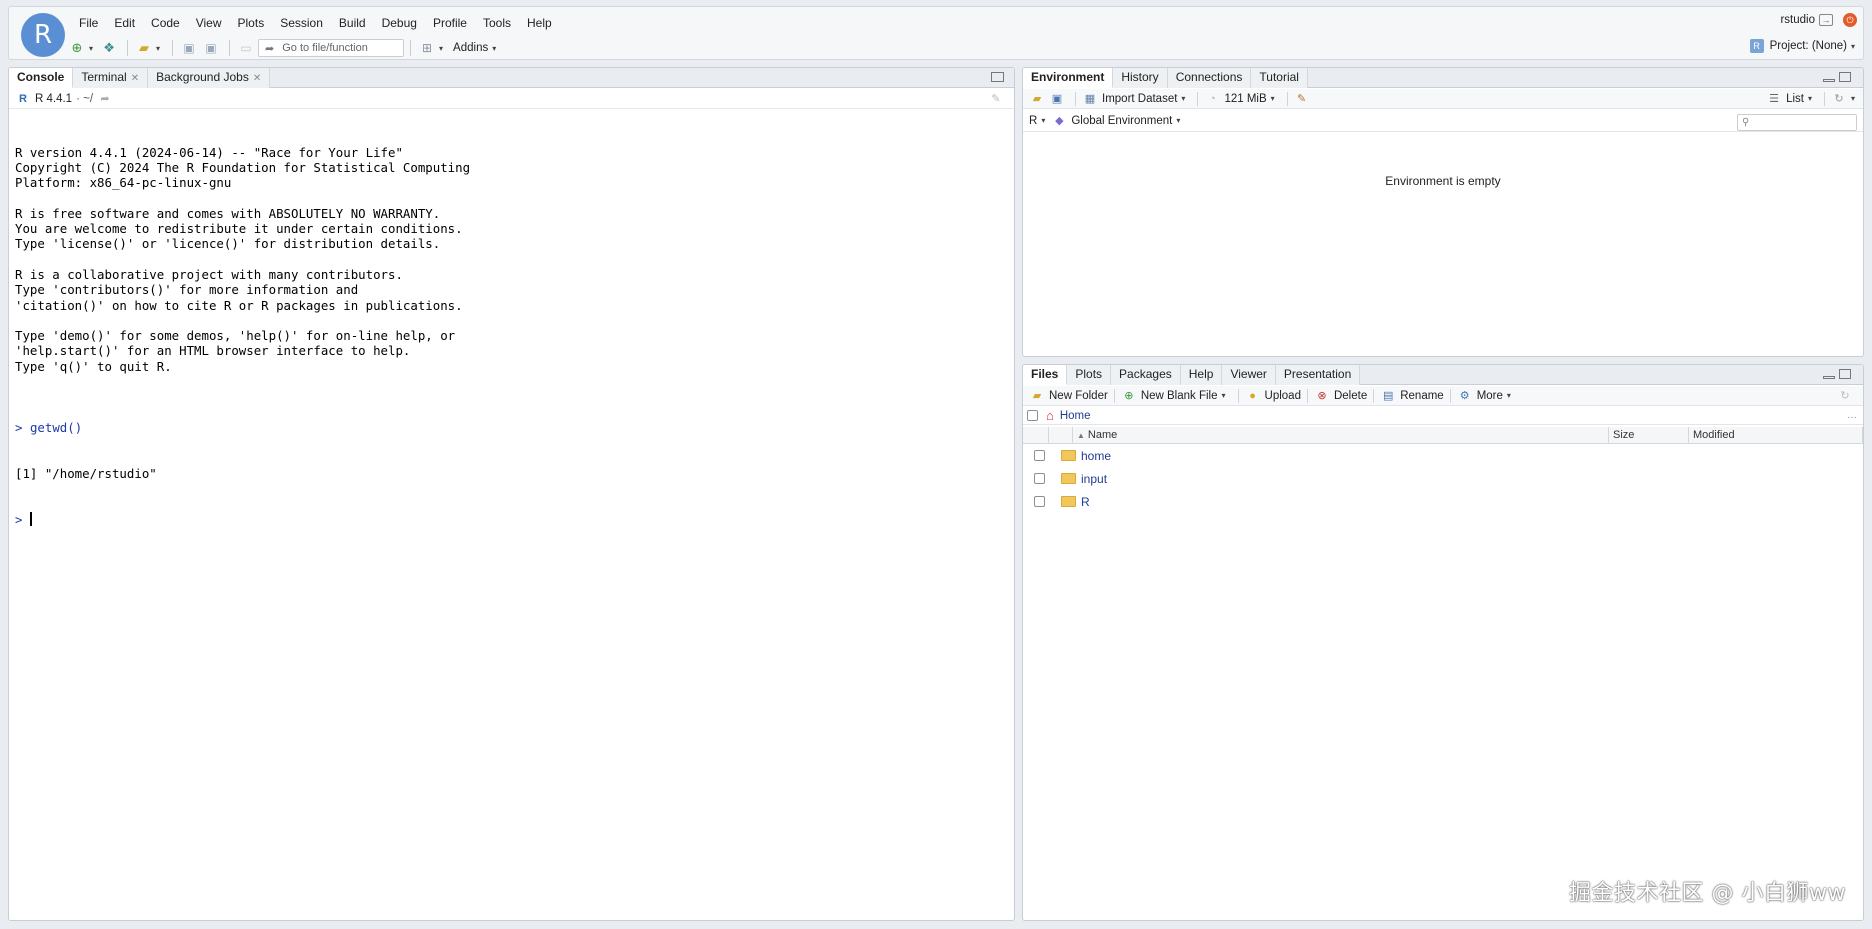  What do you see at coordinates (1139, 99) in the screenshot?
I see `import-dataset-button: Import Dataset` at bounding box center [1139, 99].